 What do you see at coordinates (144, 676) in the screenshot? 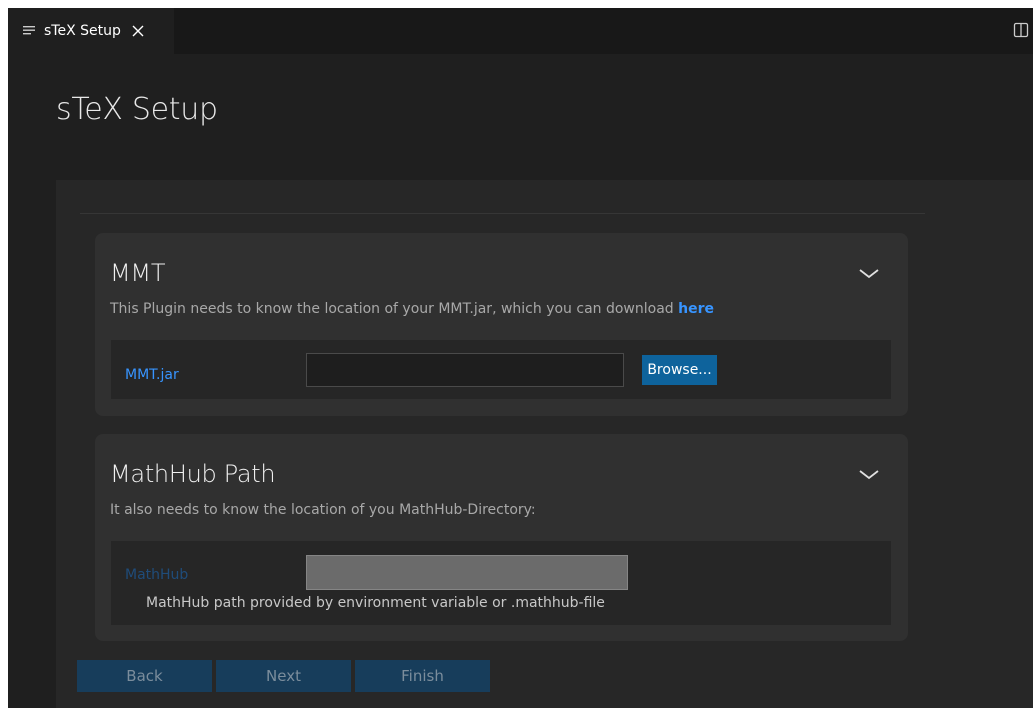
I see `back-button: Back` at bounding box center [144, 676].